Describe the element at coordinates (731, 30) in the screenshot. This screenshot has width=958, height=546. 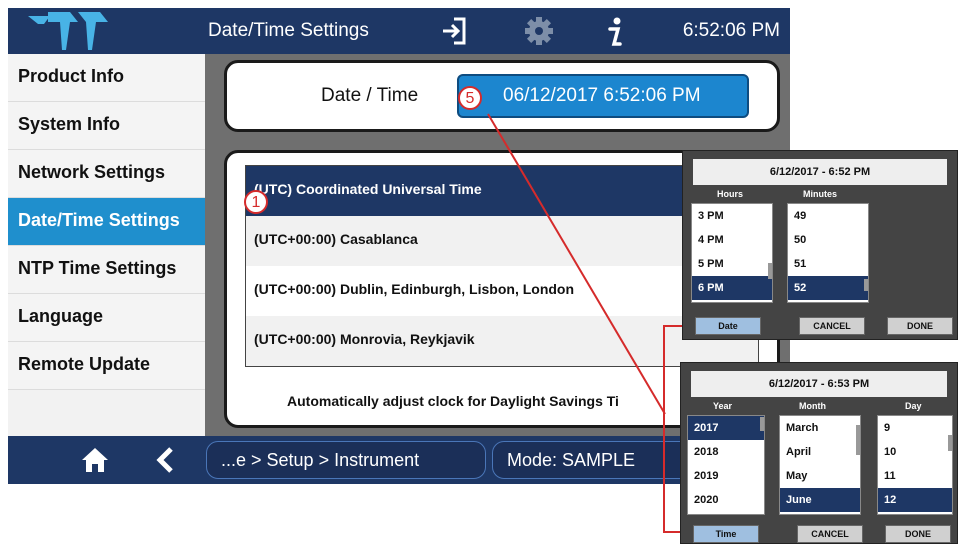
I see `clock: 6:52:06 PM` at that location.